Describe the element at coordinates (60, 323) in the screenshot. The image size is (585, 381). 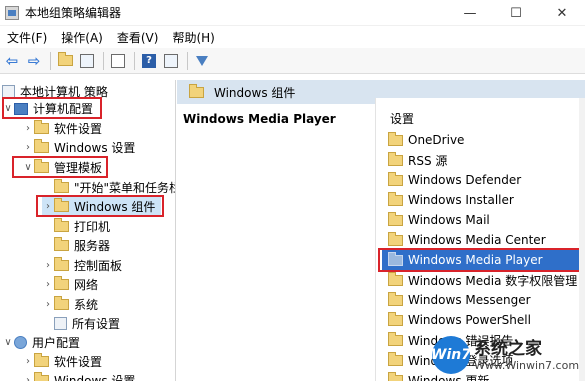
I see `settings-list-icon` at that location.